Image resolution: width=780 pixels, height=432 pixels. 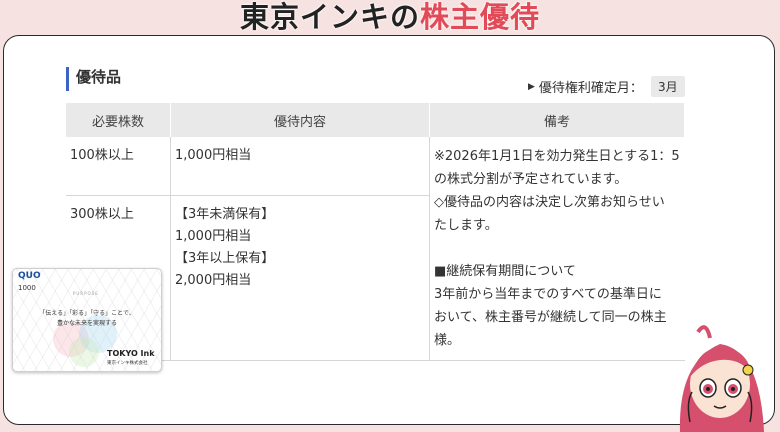 I want to click on card-brand: TOKYO Ink, so click(x=131, y=353).